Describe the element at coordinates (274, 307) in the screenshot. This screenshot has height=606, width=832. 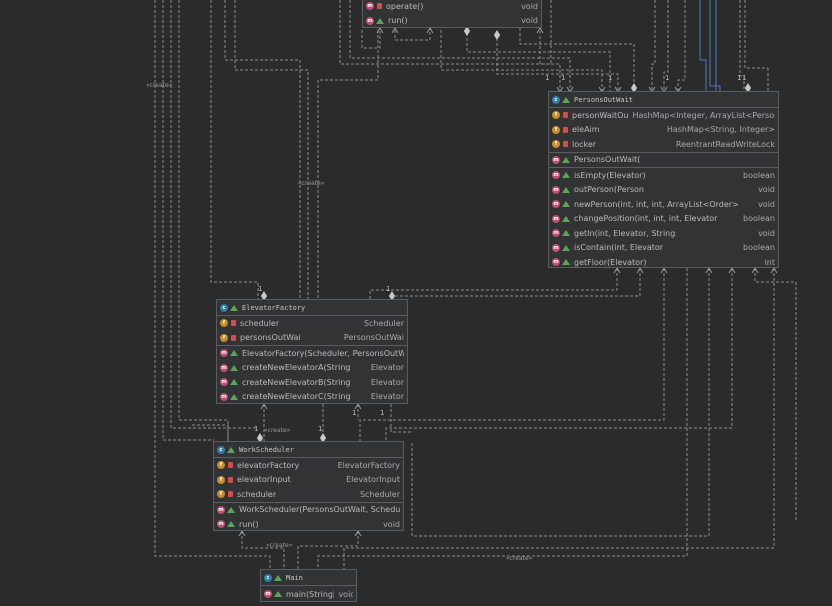
I see `class-title: ElevatorFactory` at that location.